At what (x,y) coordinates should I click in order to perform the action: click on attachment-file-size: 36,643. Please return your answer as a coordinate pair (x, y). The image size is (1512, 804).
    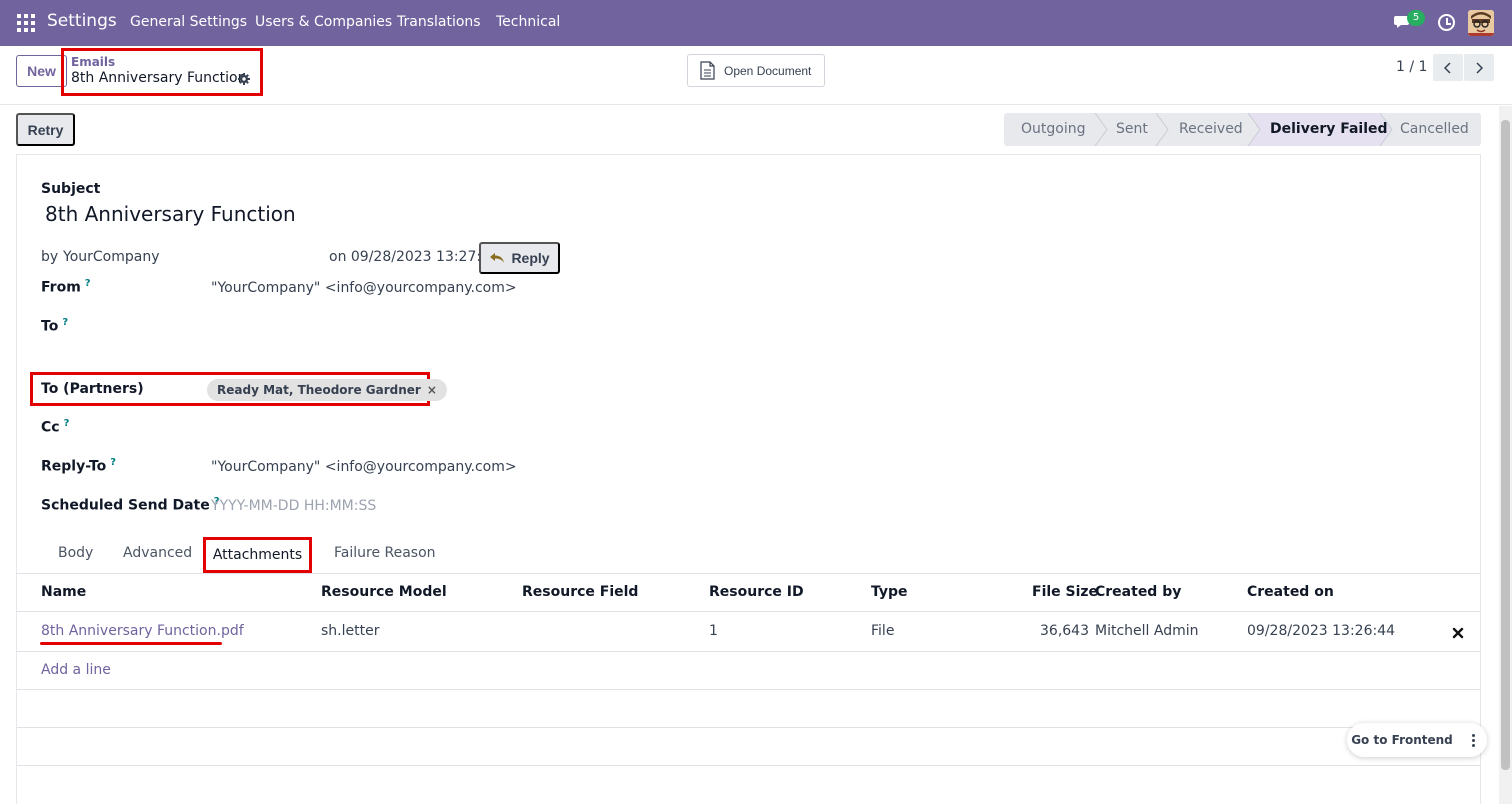
    Looking at the image, I should click on (1064, 631).